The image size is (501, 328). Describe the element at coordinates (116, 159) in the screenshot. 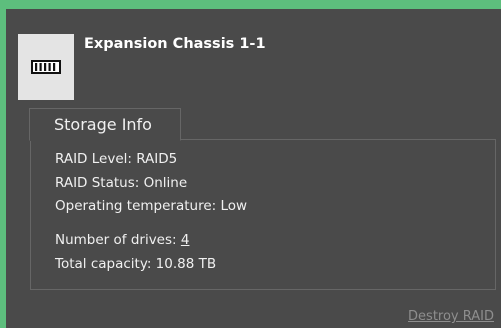

I see `raid-level-text: RAID Level: RAID5` at that location.